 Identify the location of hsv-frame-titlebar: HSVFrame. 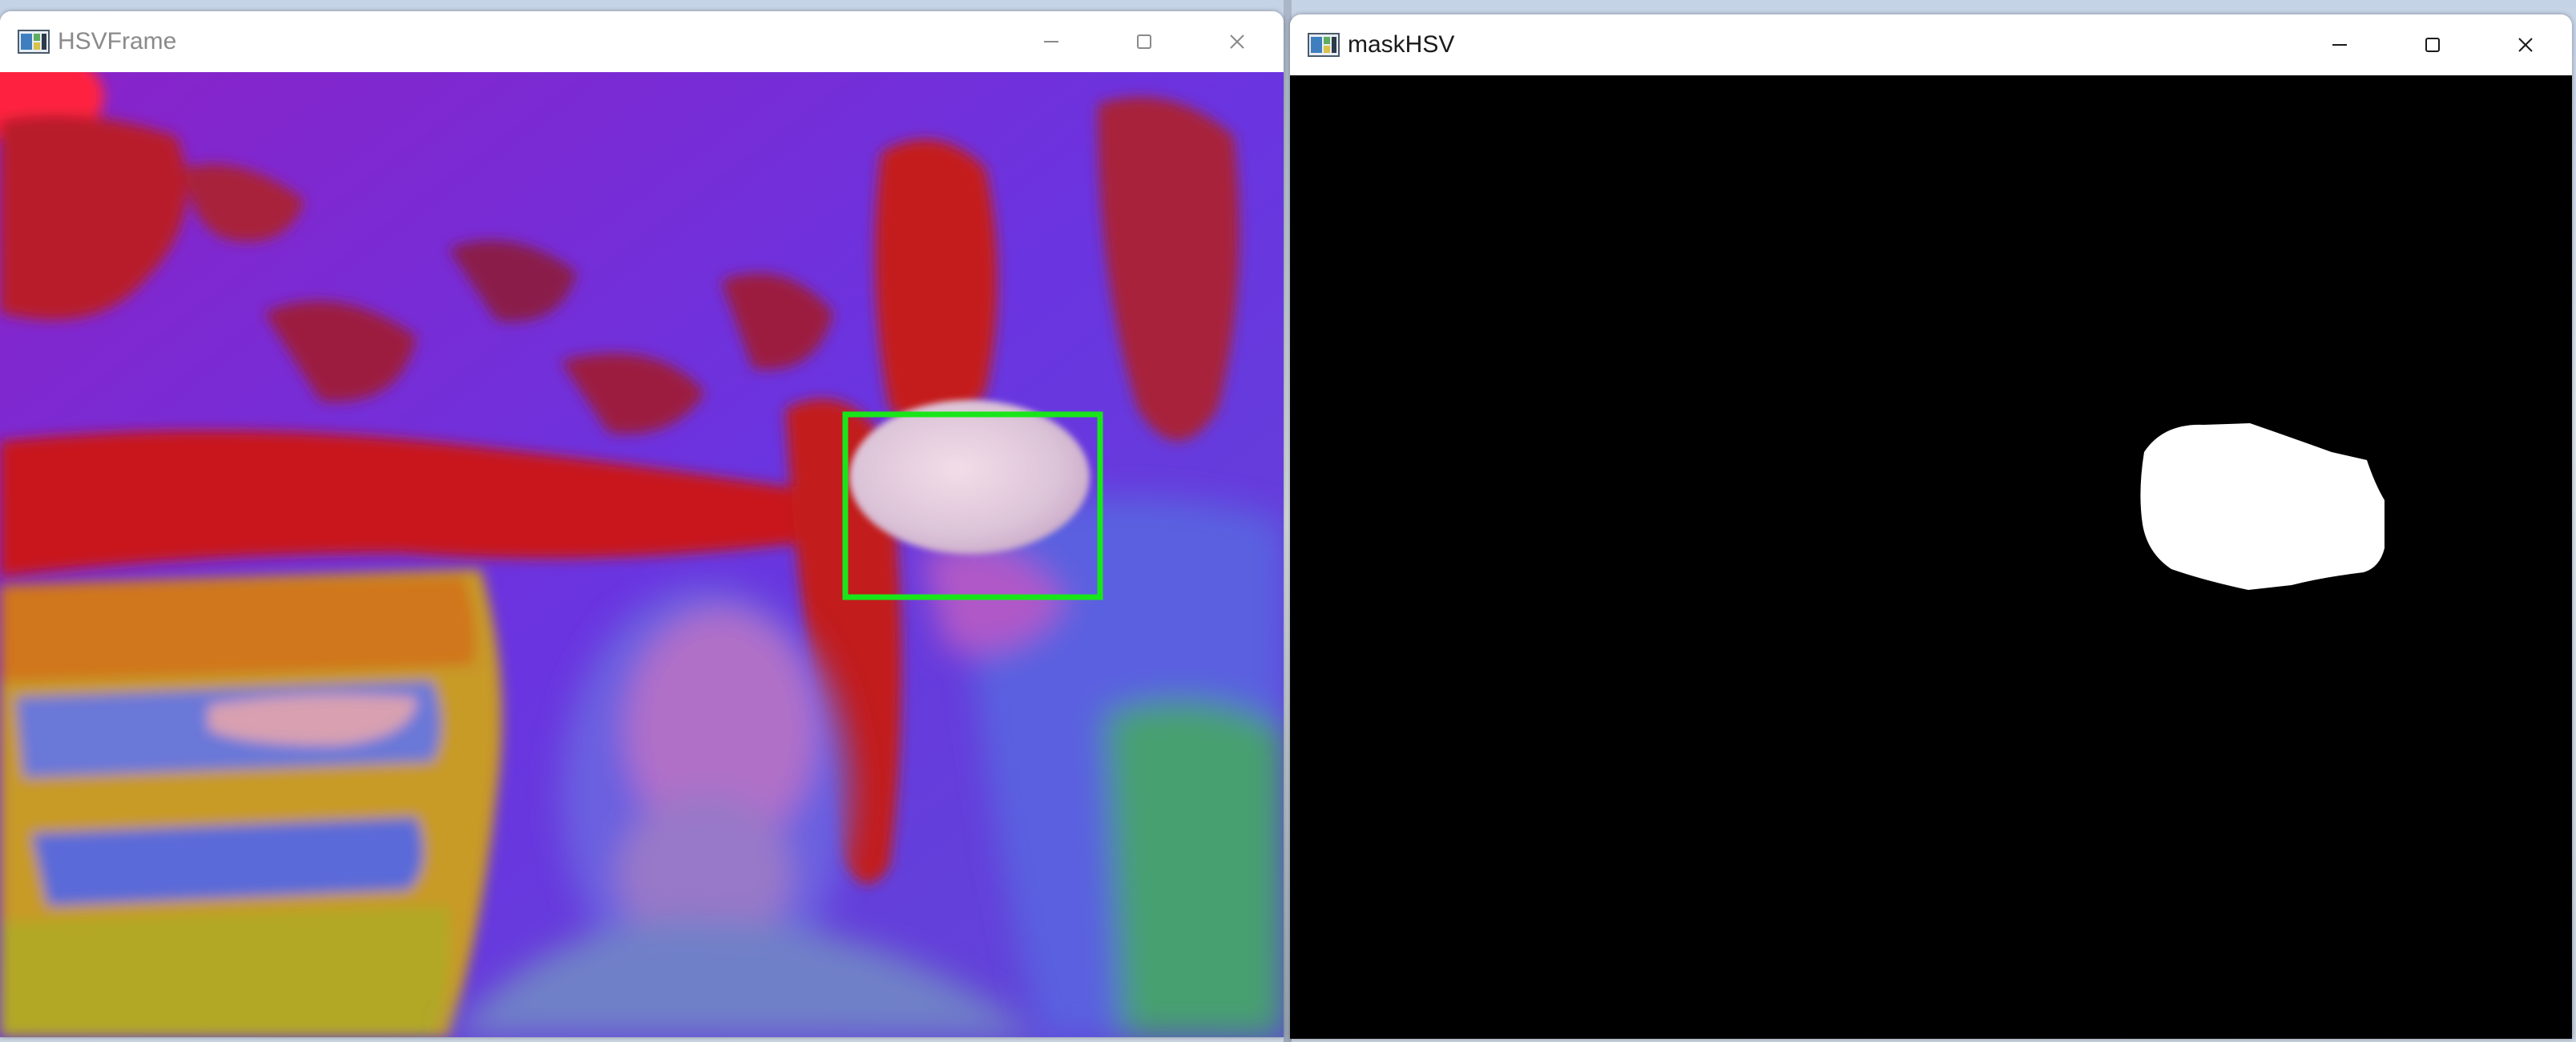
(642, 41).